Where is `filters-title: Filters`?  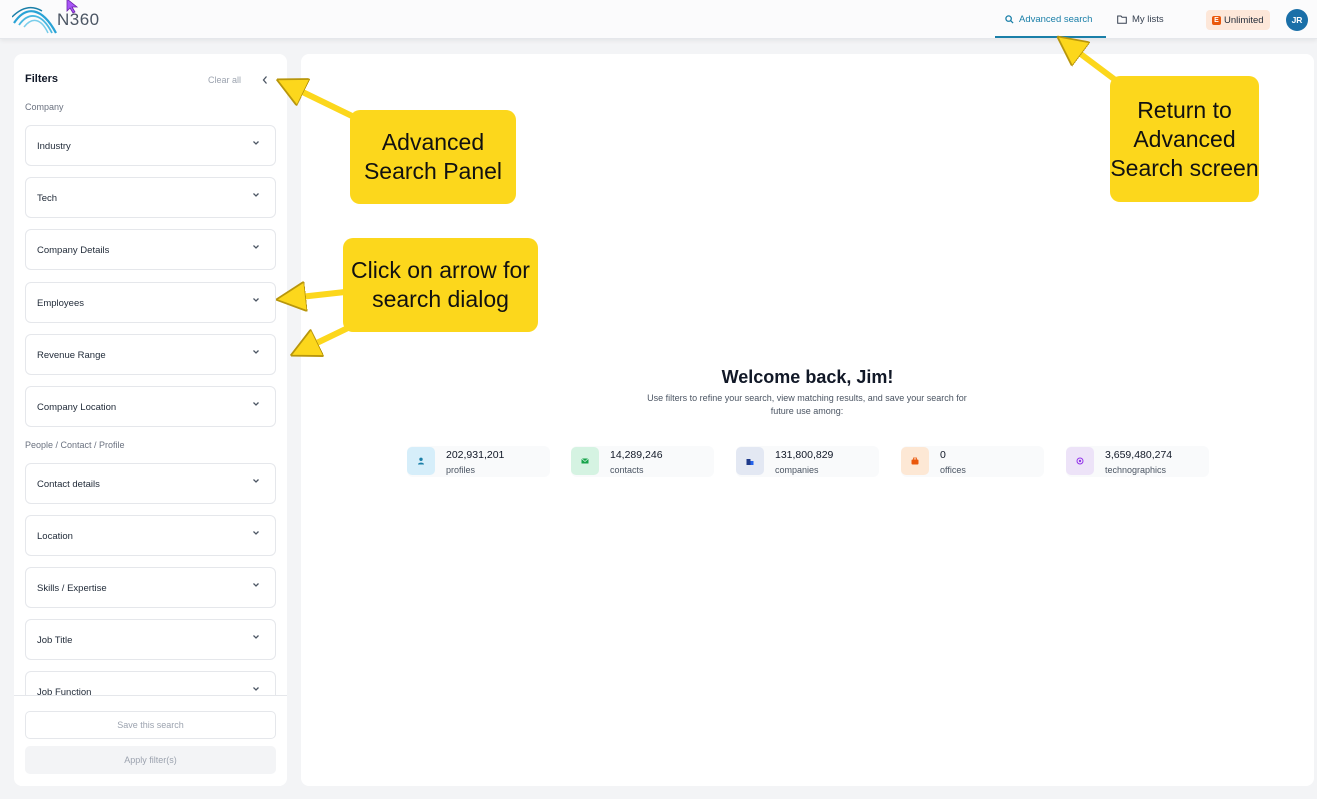
filters-title: Filters is located at coordinates (42, 79).